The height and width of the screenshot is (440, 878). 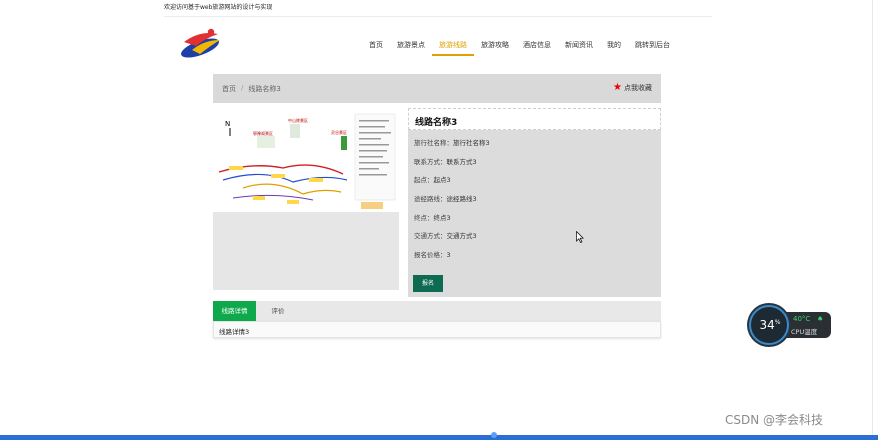 I want to click on nav-hotels: 酒店信息, so click(x=537, y=47).